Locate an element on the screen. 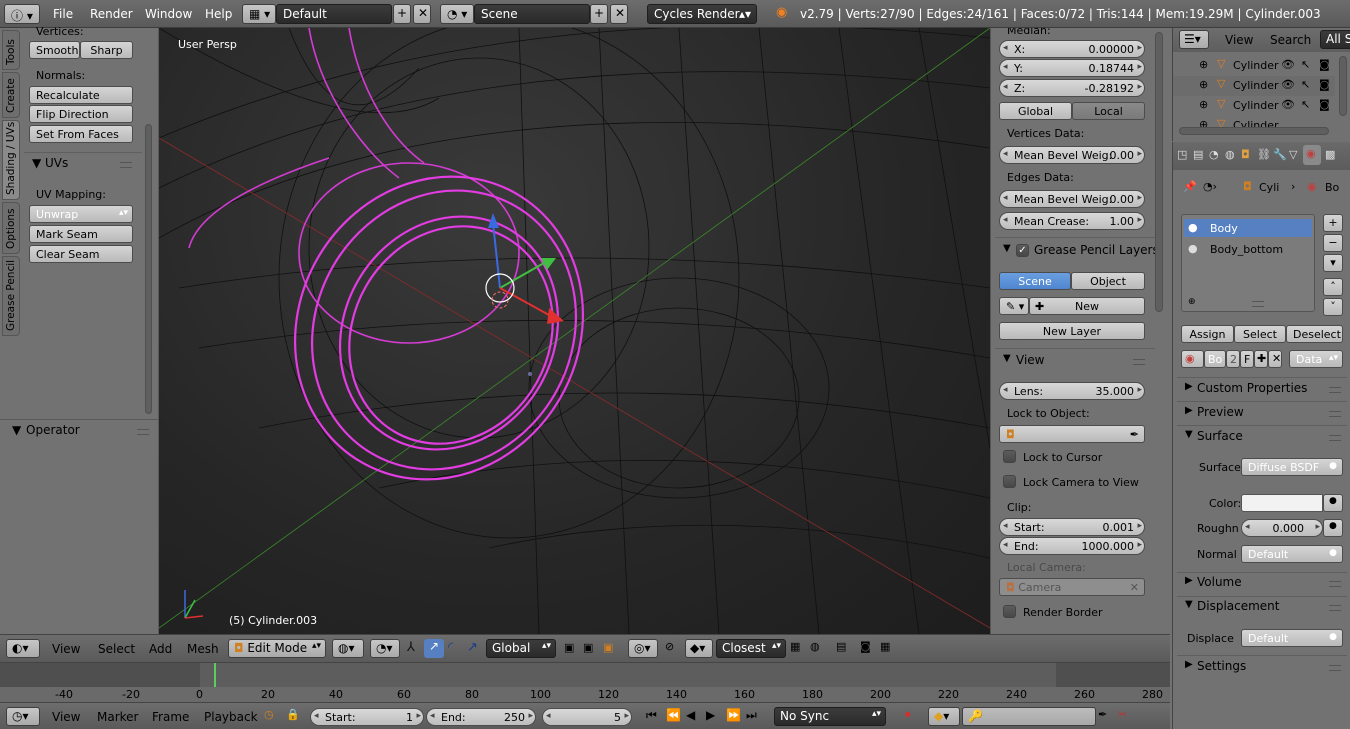 Image resolution: width=1350 pixels, height=729 pixels. edge-select-icon: ▣ is located at coordinates (588, 647).